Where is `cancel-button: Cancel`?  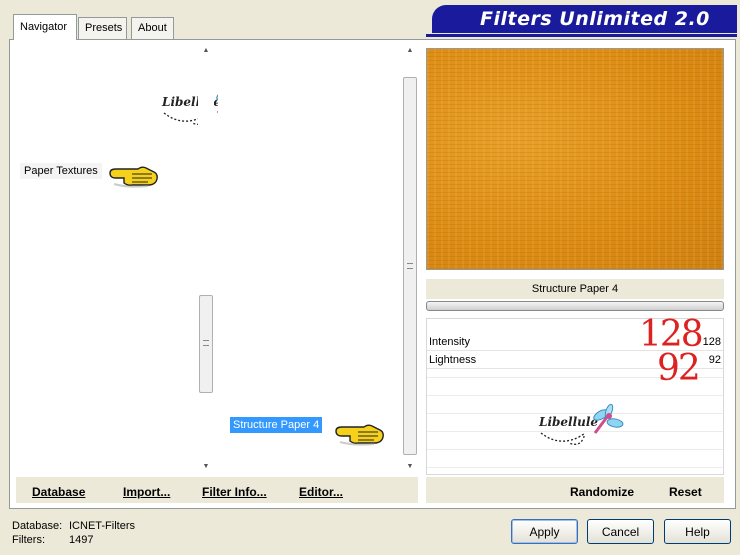
cancel-button: Cancel is located at coordinates (620, 531).